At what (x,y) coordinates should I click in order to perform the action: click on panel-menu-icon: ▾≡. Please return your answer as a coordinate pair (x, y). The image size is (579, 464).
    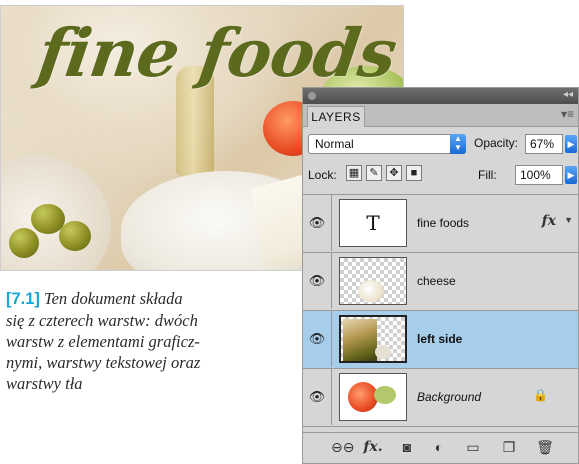
    Looking at the image, I should click on (567, 114).